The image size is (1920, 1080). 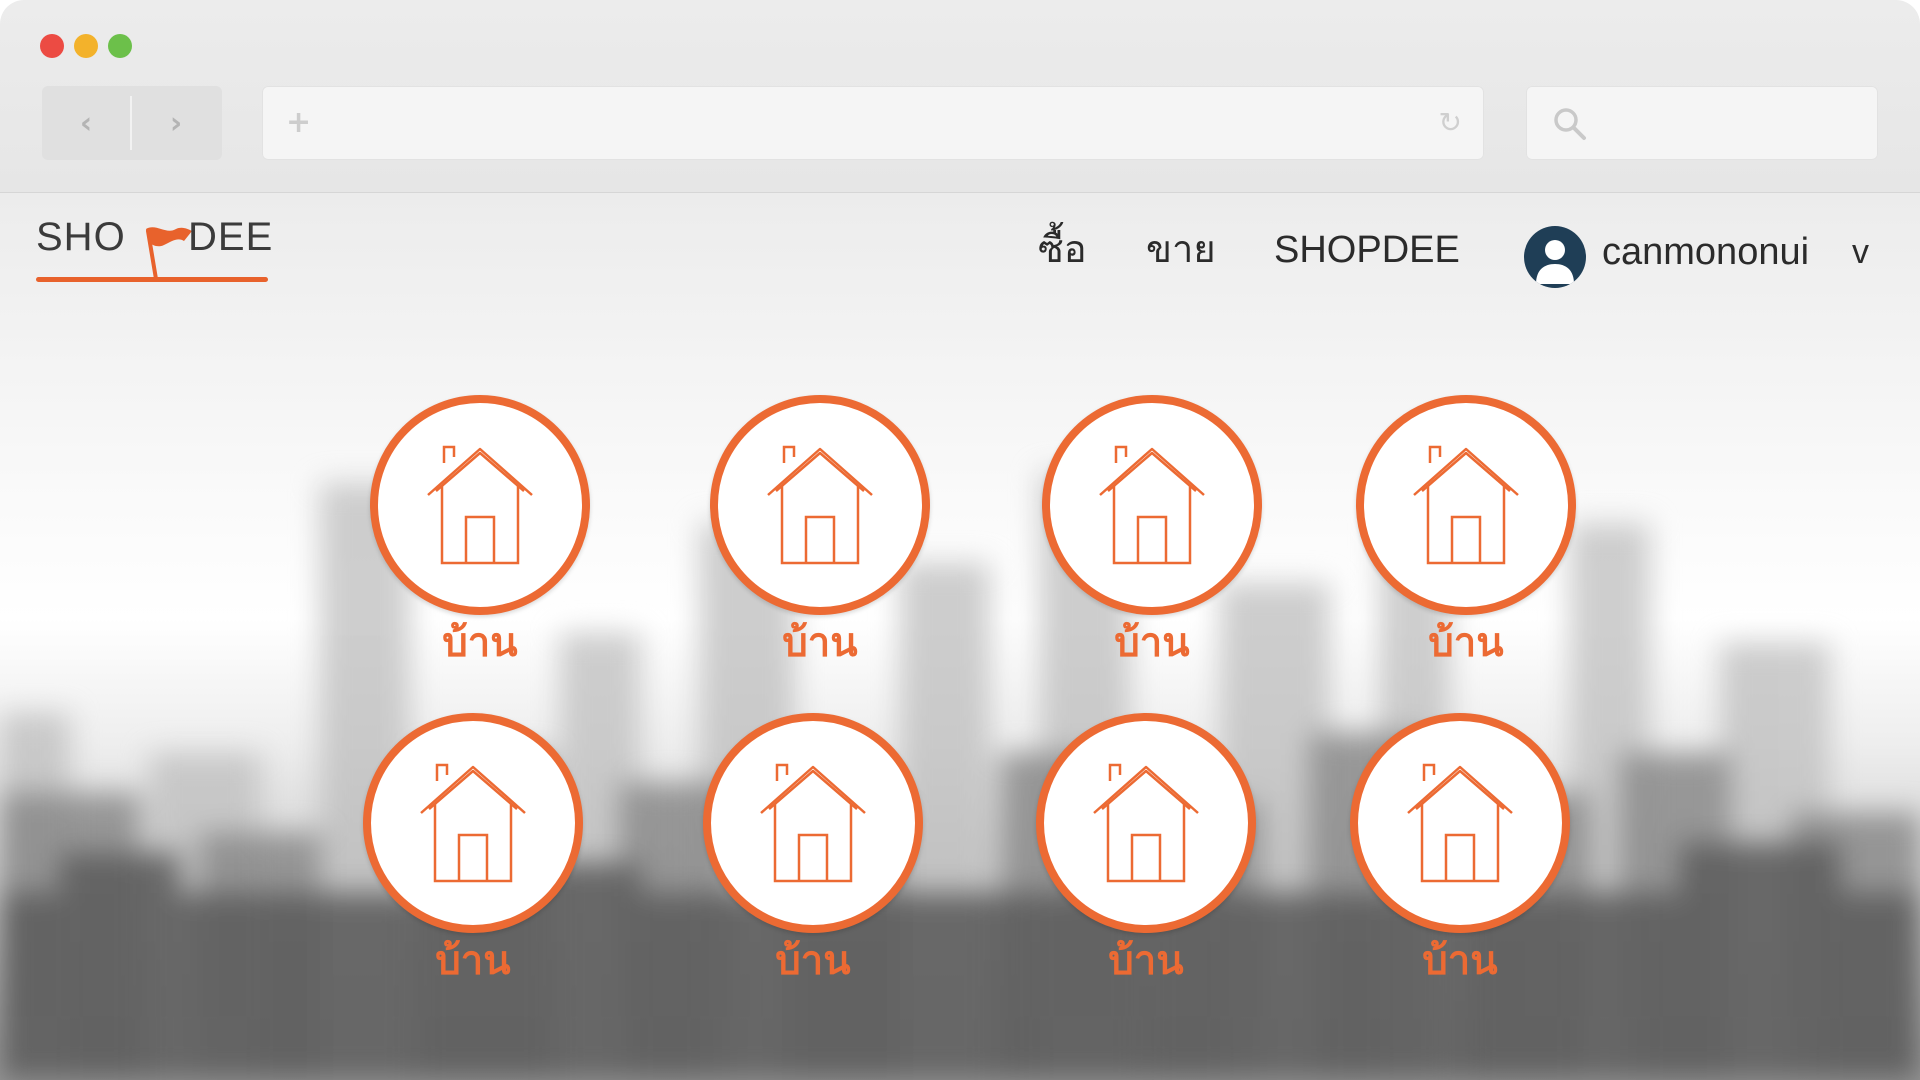 I want to click on username: canmononui, so click(x=1705, y=252).